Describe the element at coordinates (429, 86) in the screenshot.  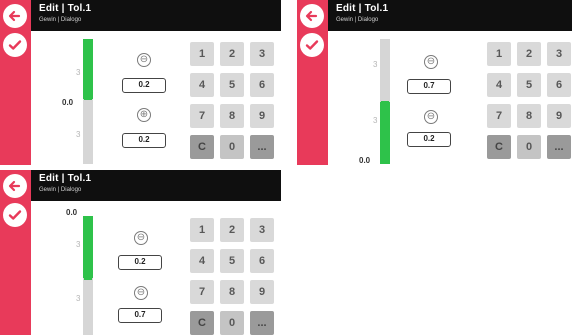
I see `upper-value-field: 0.7` at that location.